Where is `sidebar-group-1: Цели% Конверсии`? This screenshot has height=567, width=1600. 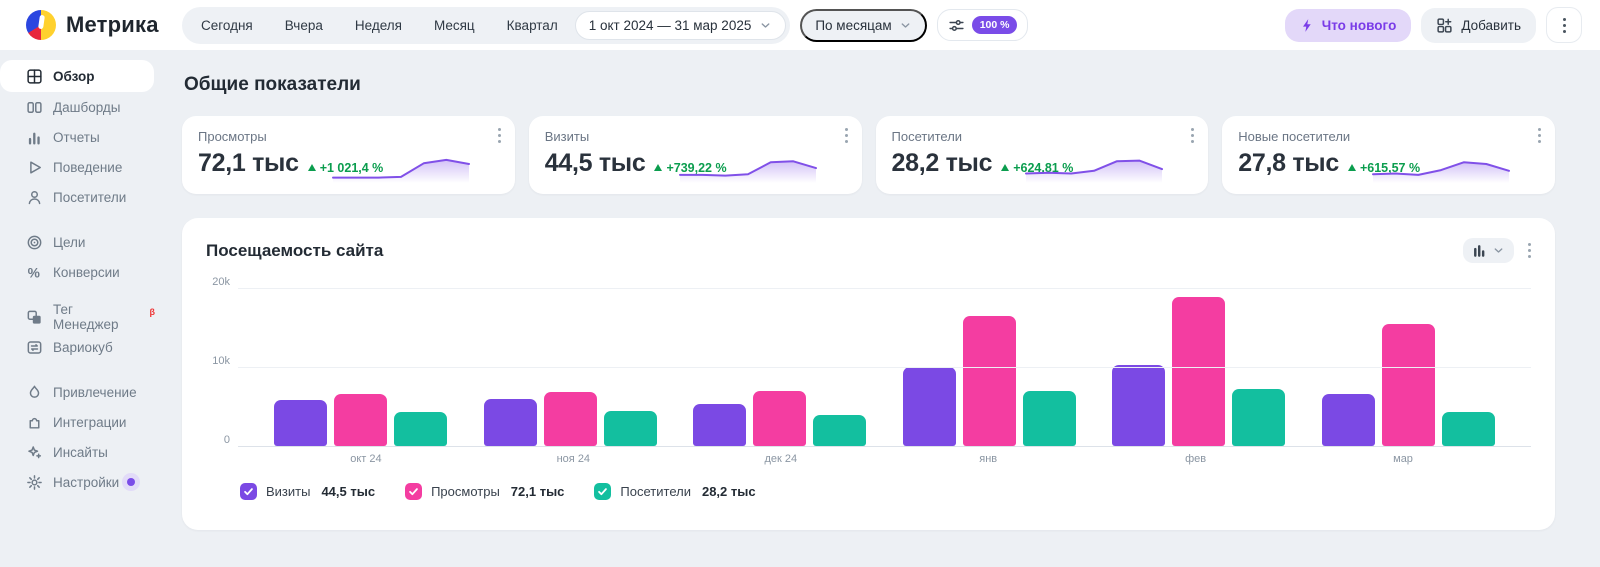
sidebar-group-1: Цели% Конверсии is located at coordinates (84, 257).